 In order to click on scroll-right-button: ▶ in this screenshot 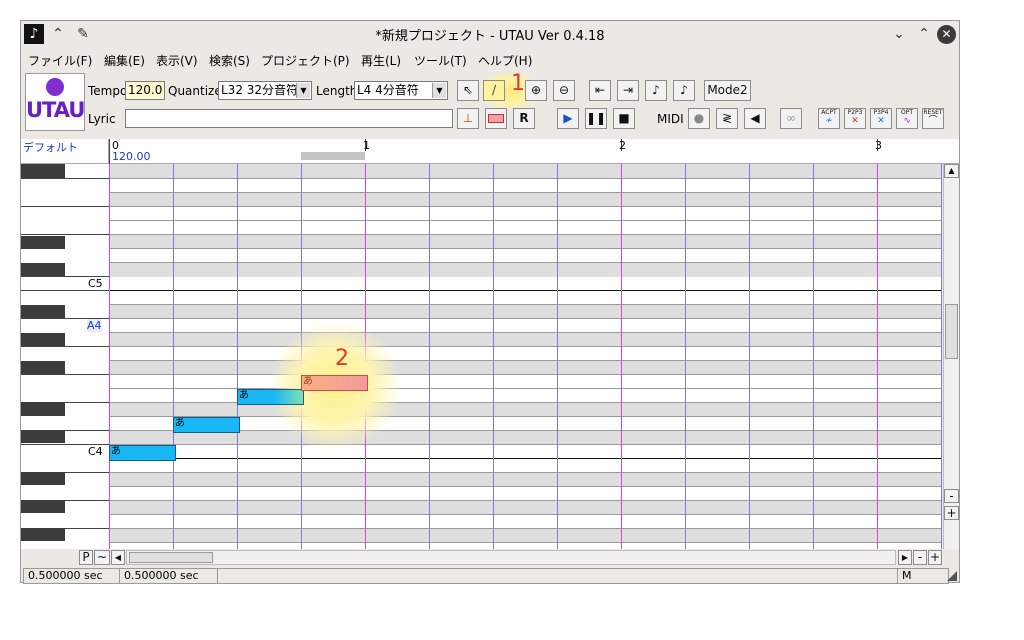, I will do `click(905, 557)`.